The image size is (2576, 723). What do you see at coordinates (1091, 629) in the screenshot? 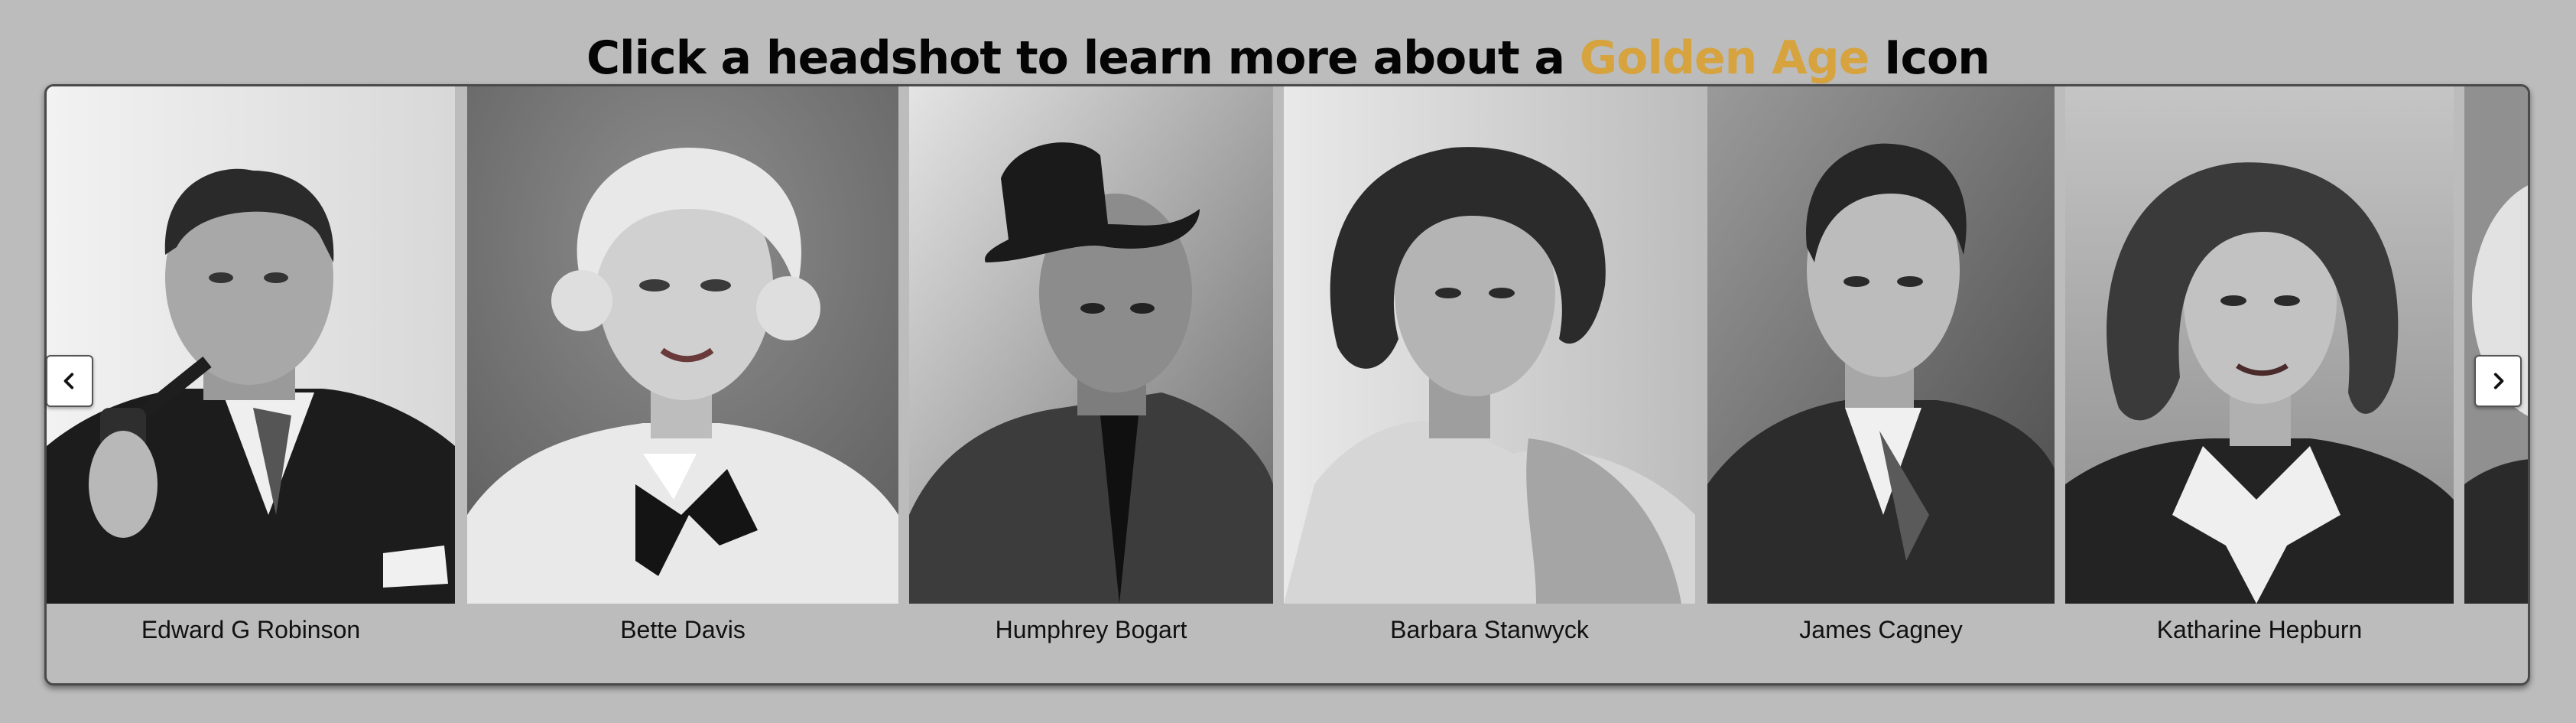
I see `headshot-caption: Humphrey Bogart` at bounding box center [1091, 629].